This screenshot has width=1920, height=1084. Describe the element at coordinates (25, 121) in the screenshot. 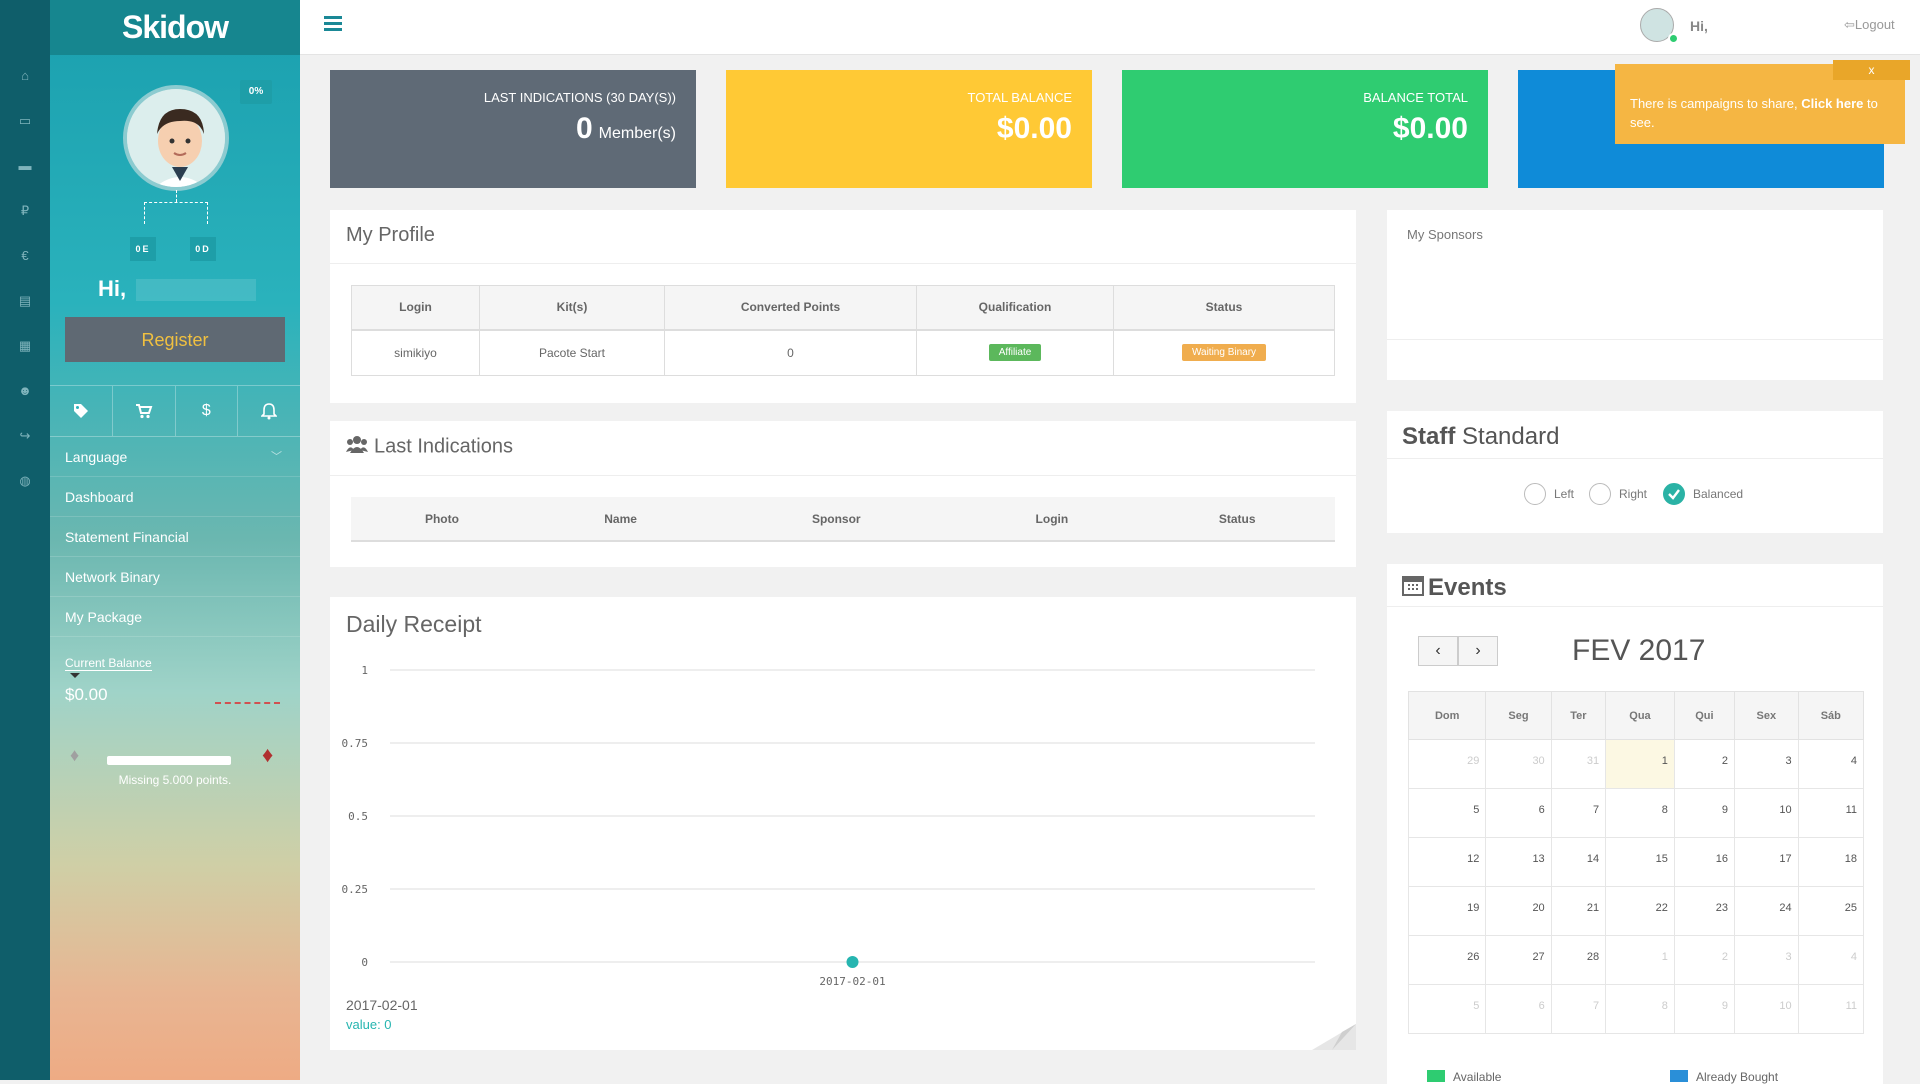

I see `folder-icon: ▭` at that location.